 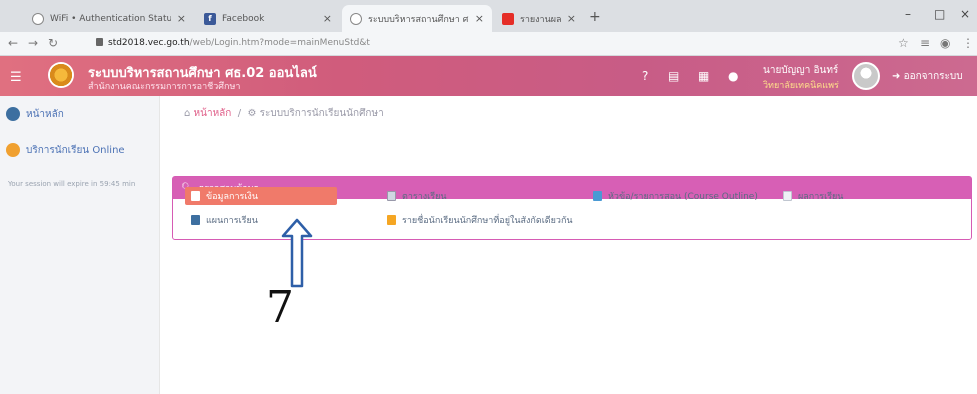 I want to click on menu-item-label: ตารางเรียน, so click(x=424, y=197).